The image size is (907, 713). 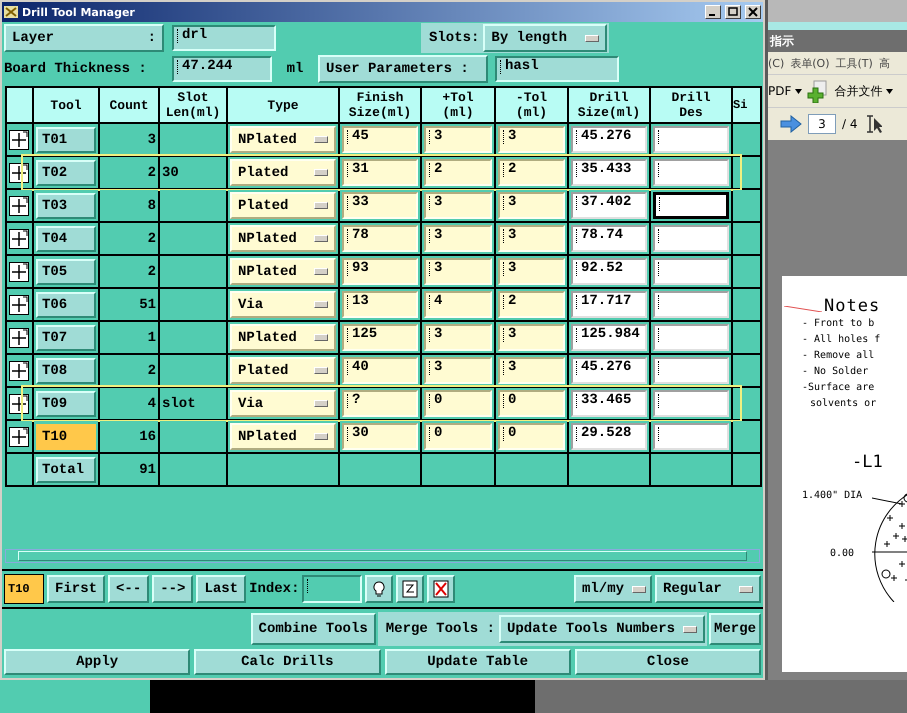 What do you see at coordinates (66, 371) in the screenshot?
I see `tool-button: T08` at bounding box center [66, 371].